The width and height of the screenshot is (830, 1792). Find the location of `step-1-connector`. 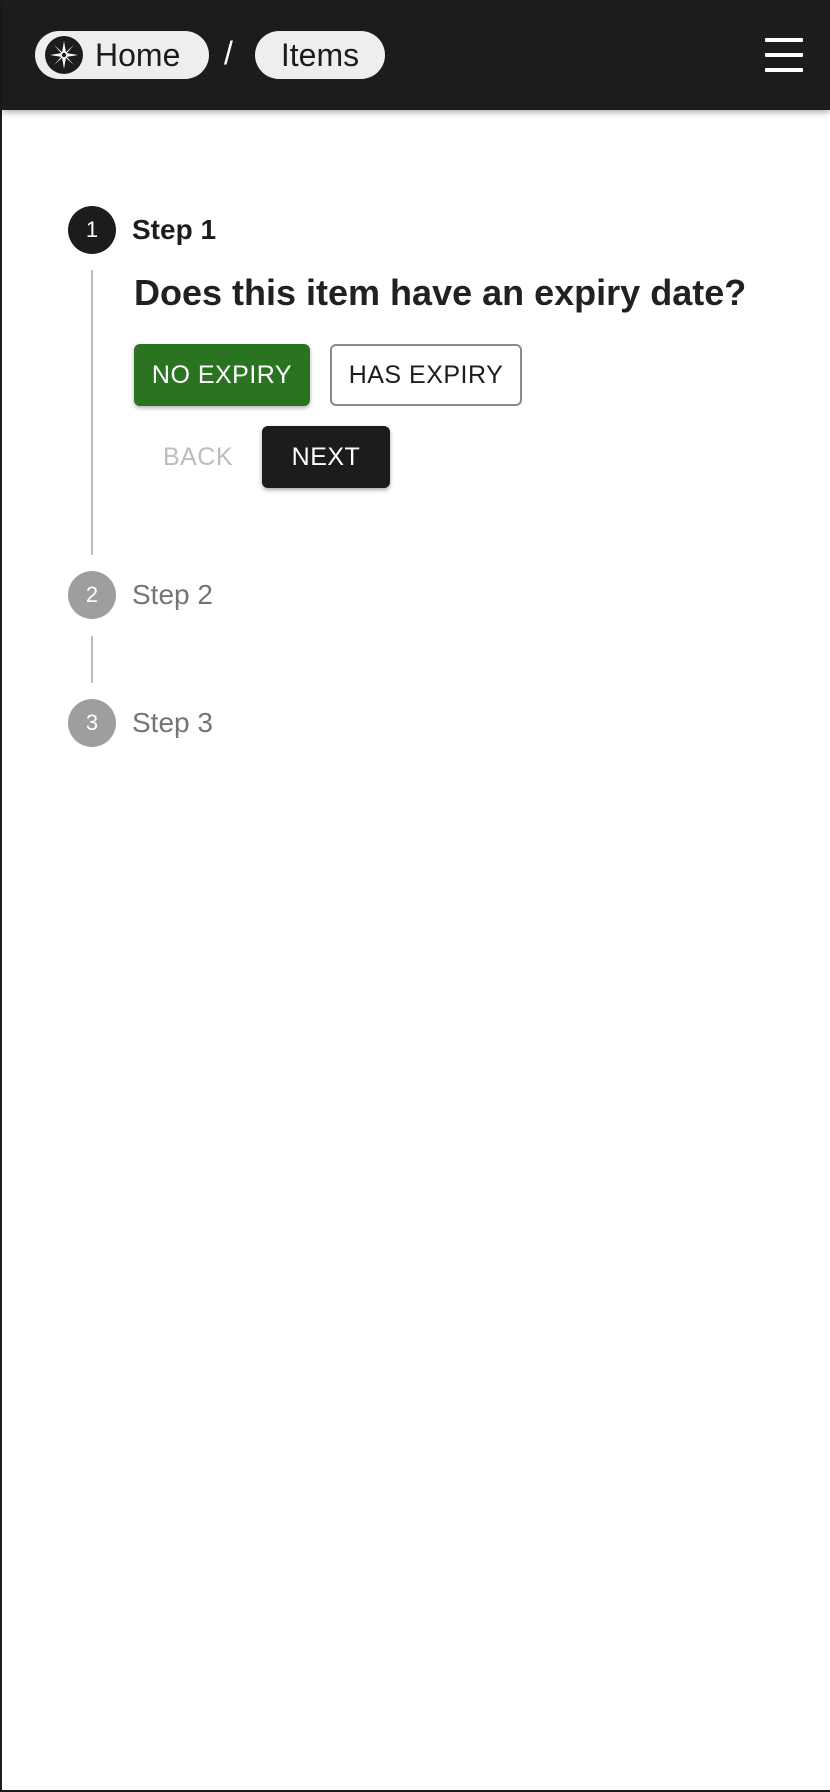

step-1-connector is located at coordinates (92, 412).